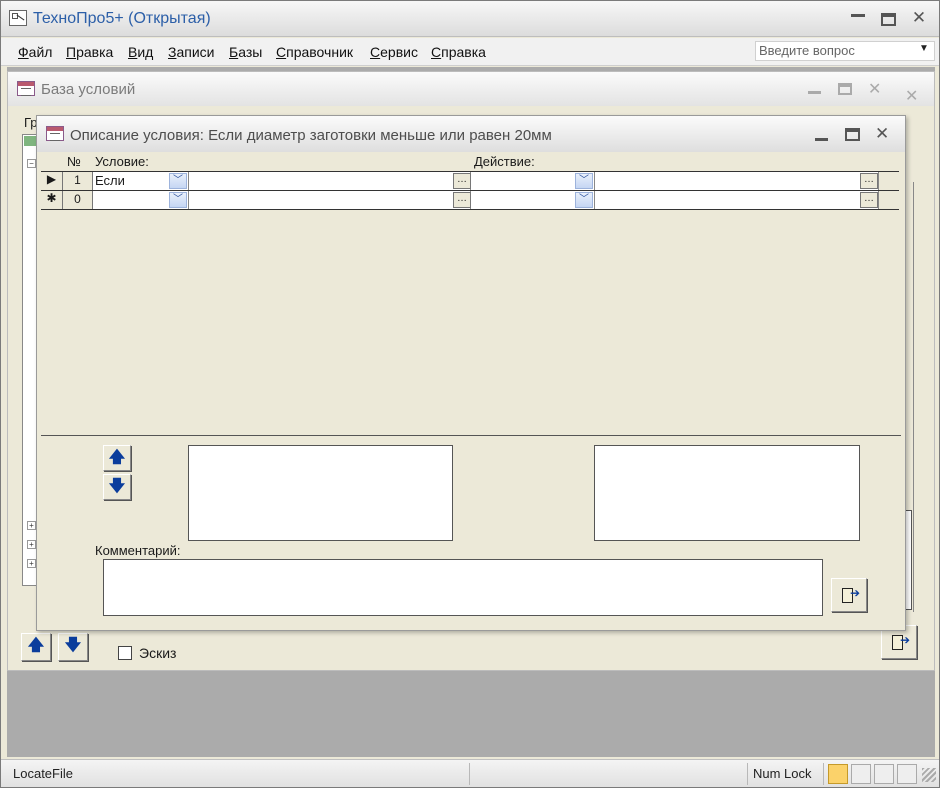 This screenshot has height=788, width=940. I want to click on row-number: 1, so click(78, 181).